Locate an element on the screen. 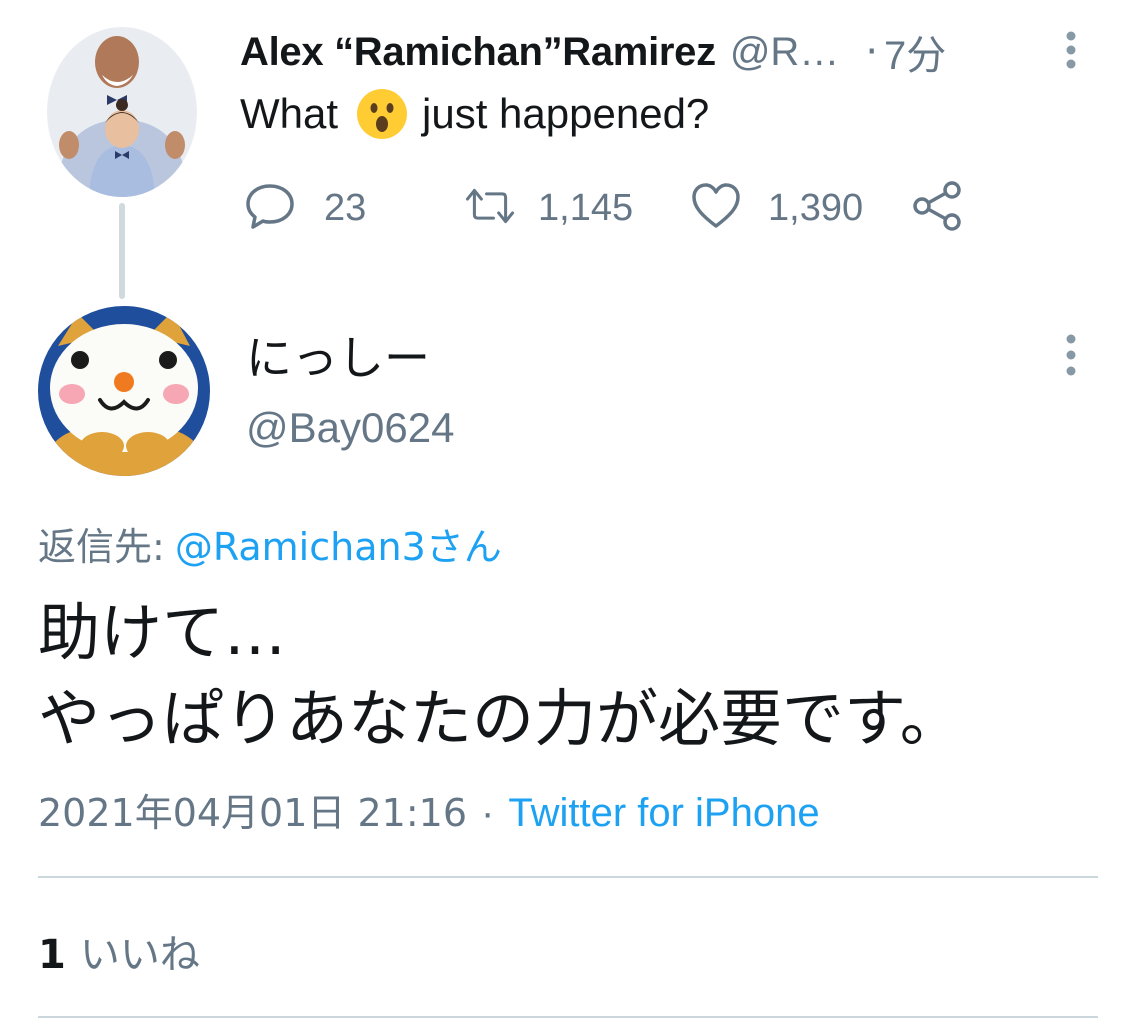 This screenshot has height=1024, width=1135. likes-summary: 1 いいね is located at coordinates (119, 951).